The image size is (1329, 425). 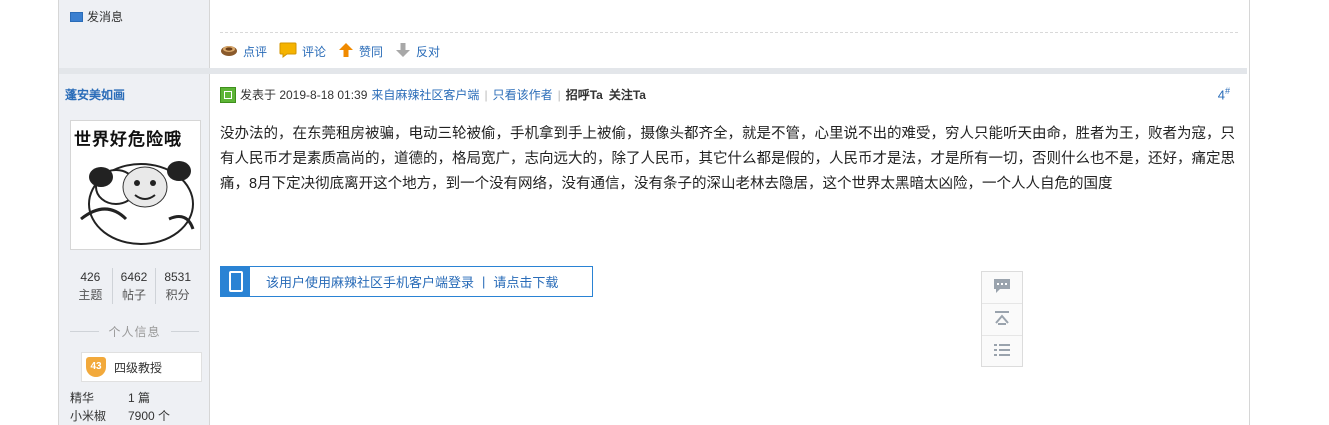 What do you see at coordinates (134, 295) in the screenshot?
I see `stat-label: 帖子` at bounding box center [134, 295].